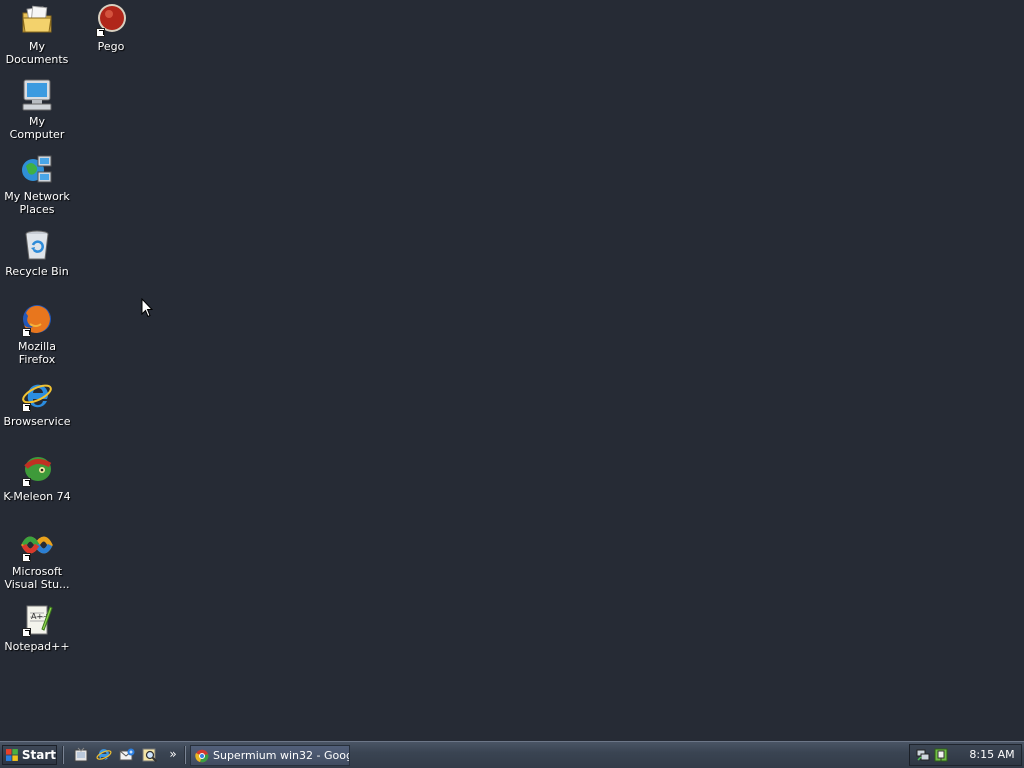  Describe the element at coordinates (202, 755) in the screenshot. I see `supermium-icon` at that location.